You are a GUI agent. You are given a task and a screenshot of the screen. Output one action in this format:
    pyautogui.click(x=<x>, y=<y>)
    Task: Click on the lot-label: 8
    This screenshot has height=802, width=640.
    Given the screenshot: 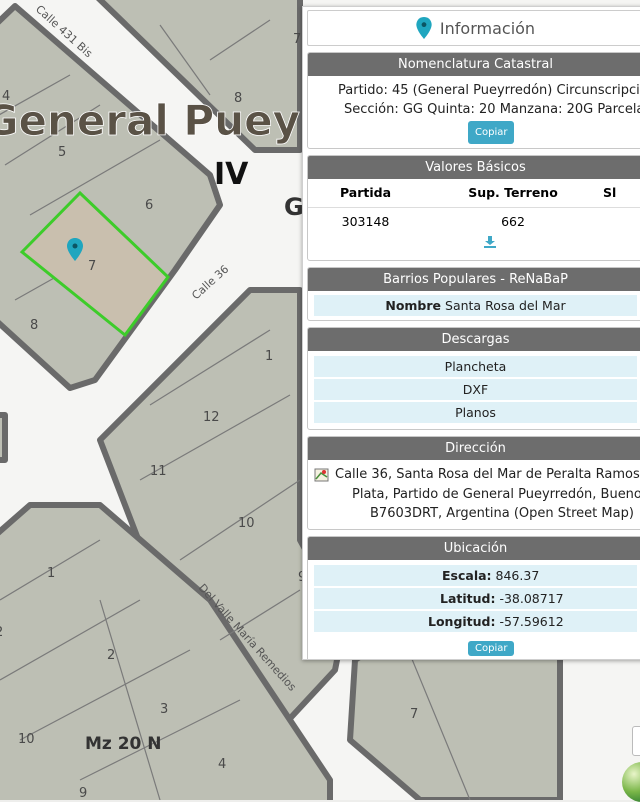 What is the action you would take?
    pyautogui.click(x=34, y=325)
    